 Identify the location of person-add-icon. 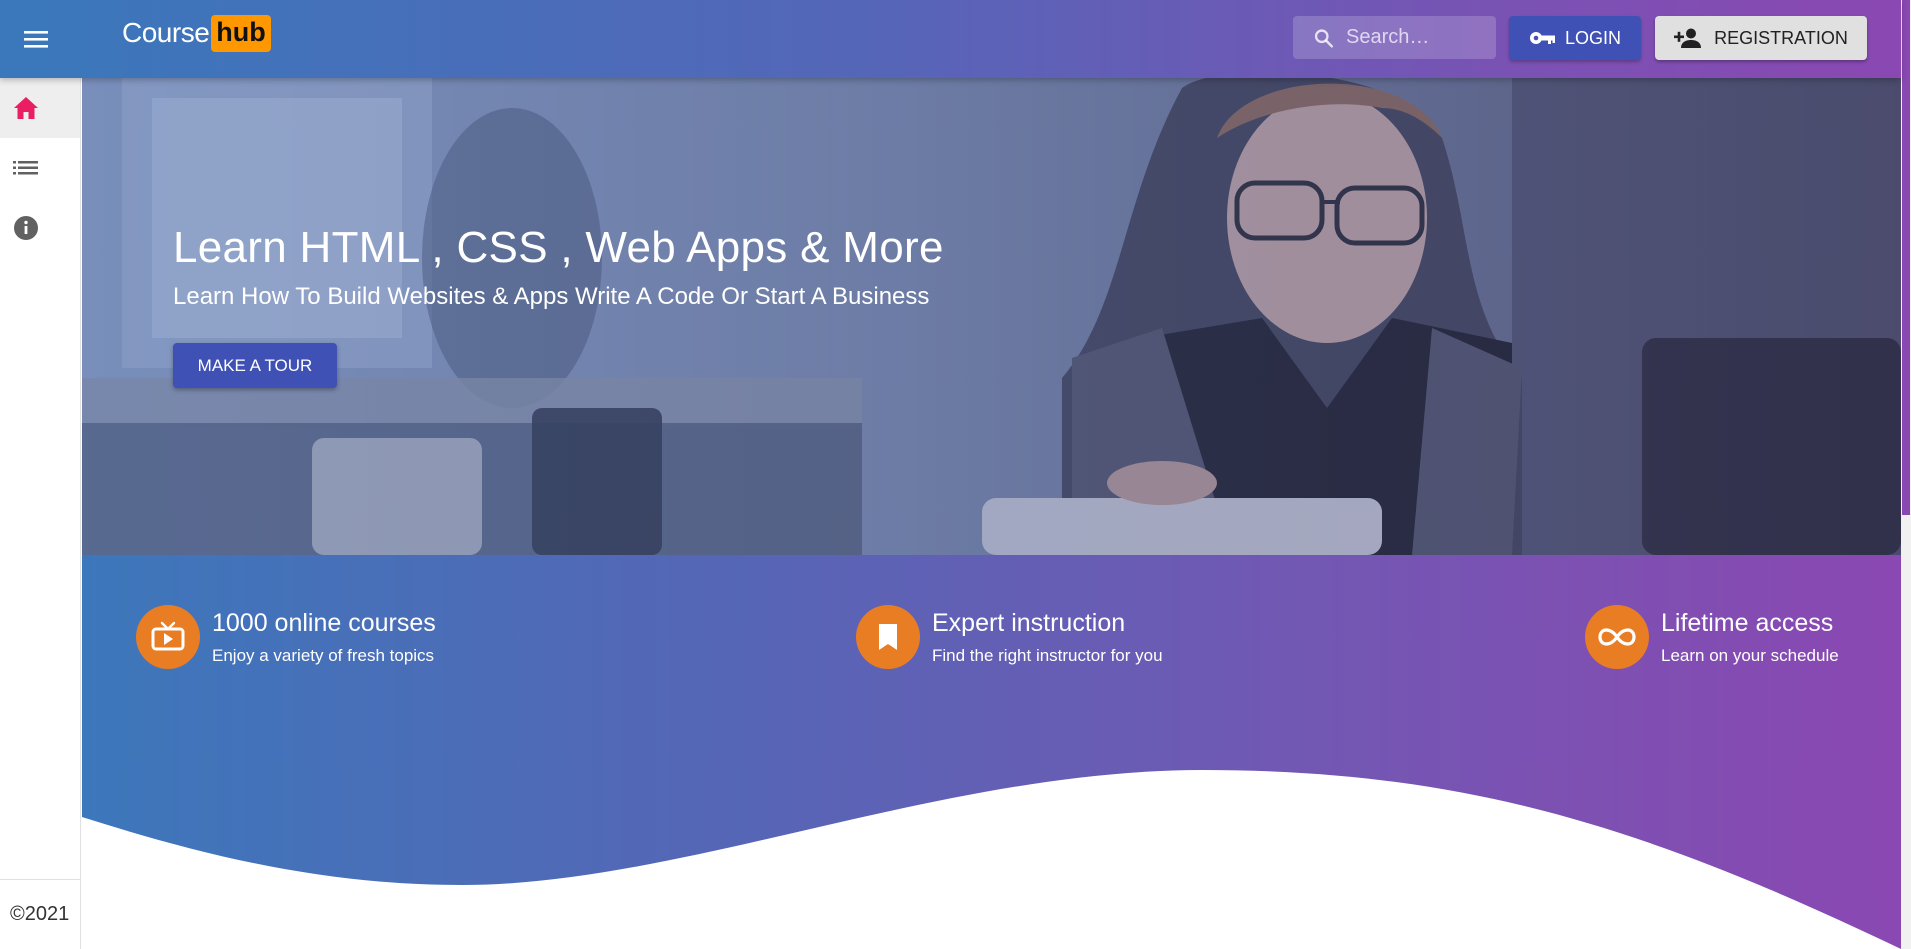
(1688, 38).